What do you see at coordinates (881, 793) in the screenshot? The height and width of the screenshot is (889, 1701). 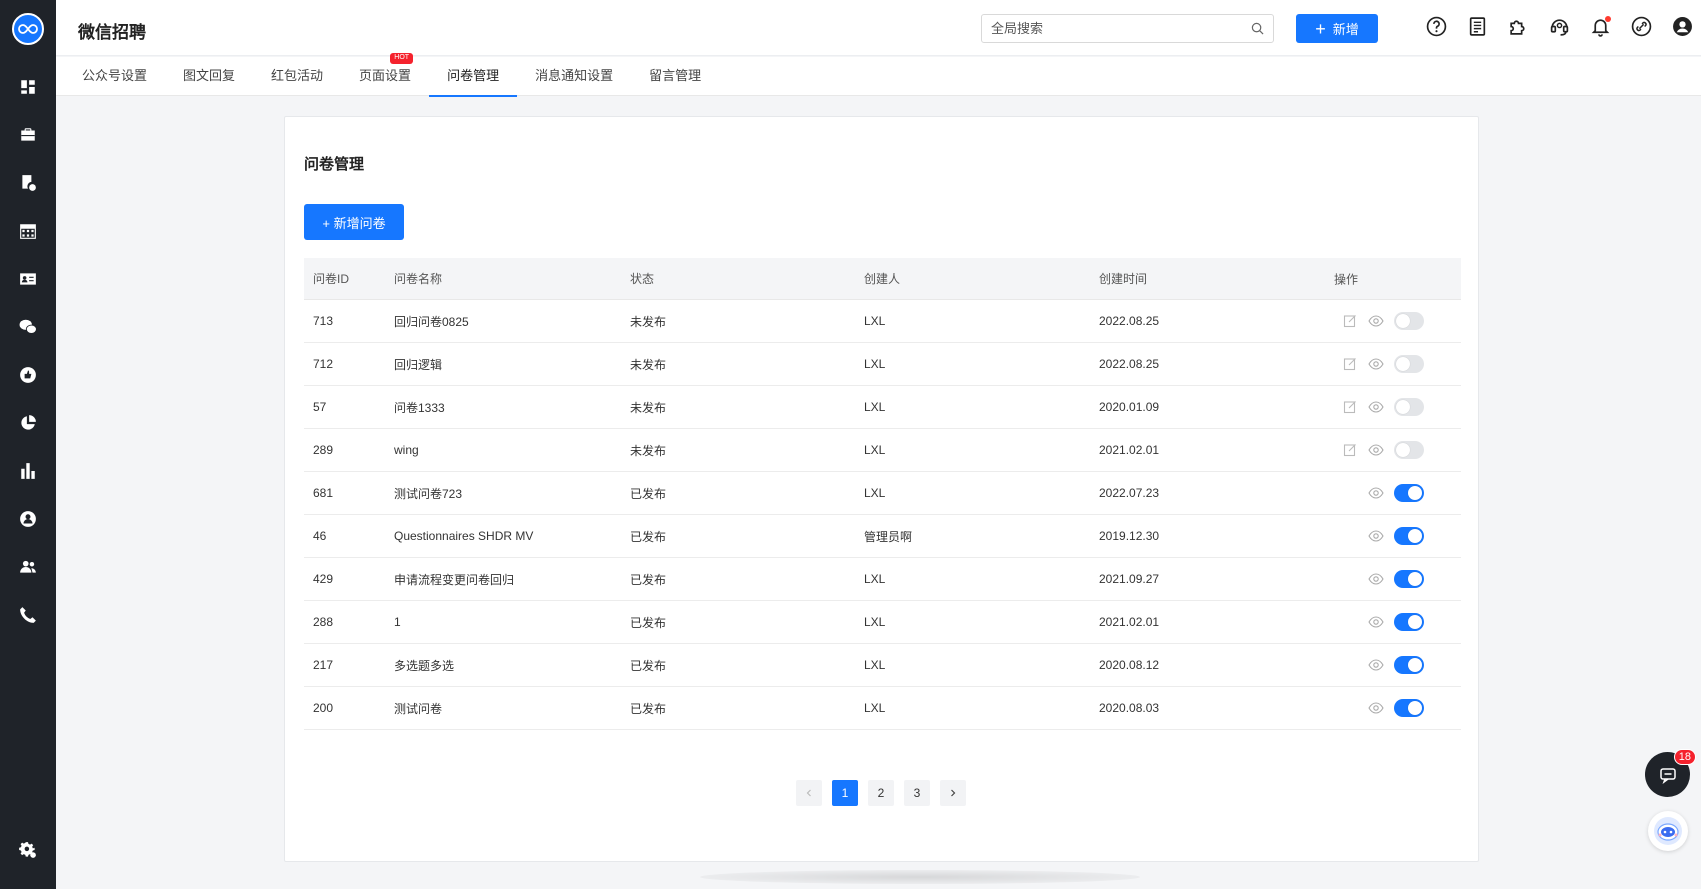 I see `page-2-button: 2` at bounding box center [881, 793].